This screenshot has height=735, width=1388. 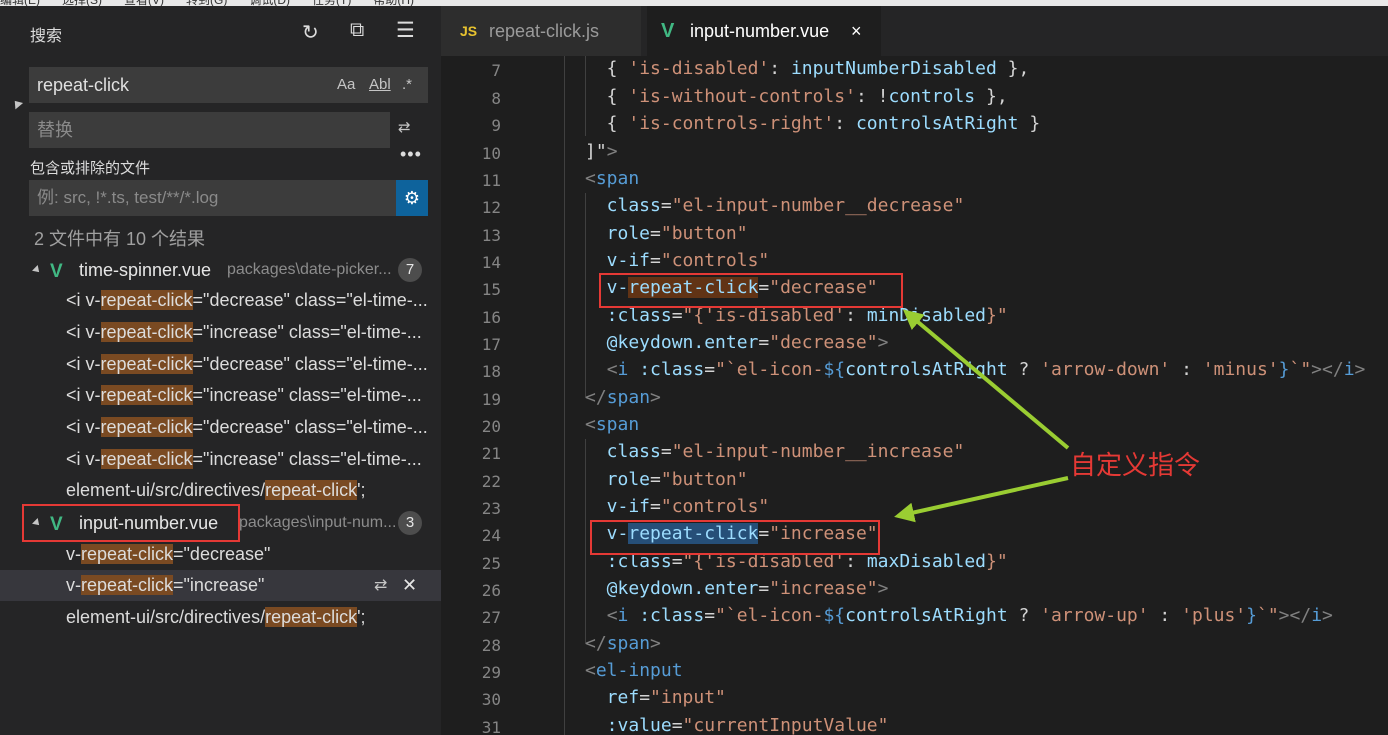 I want to click on annotation-label: 自定义指令, so click(x=1135, y=466).